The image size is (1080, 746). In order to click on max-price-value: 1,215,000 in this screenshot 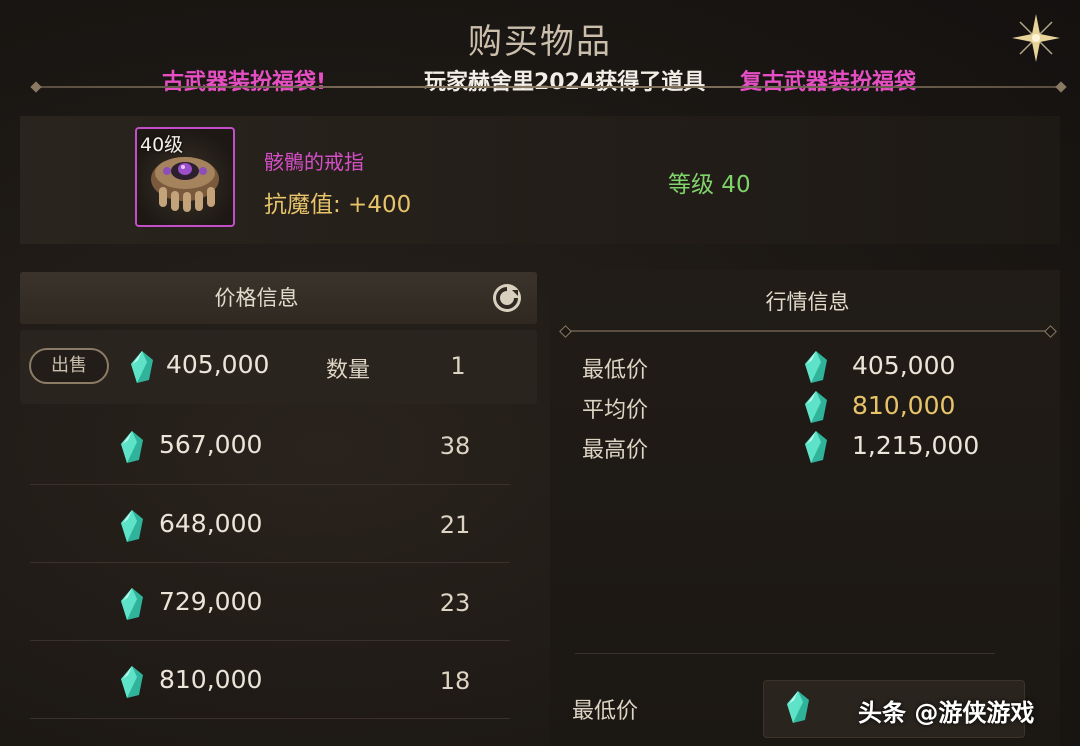, I will do `click(916, 445)`.